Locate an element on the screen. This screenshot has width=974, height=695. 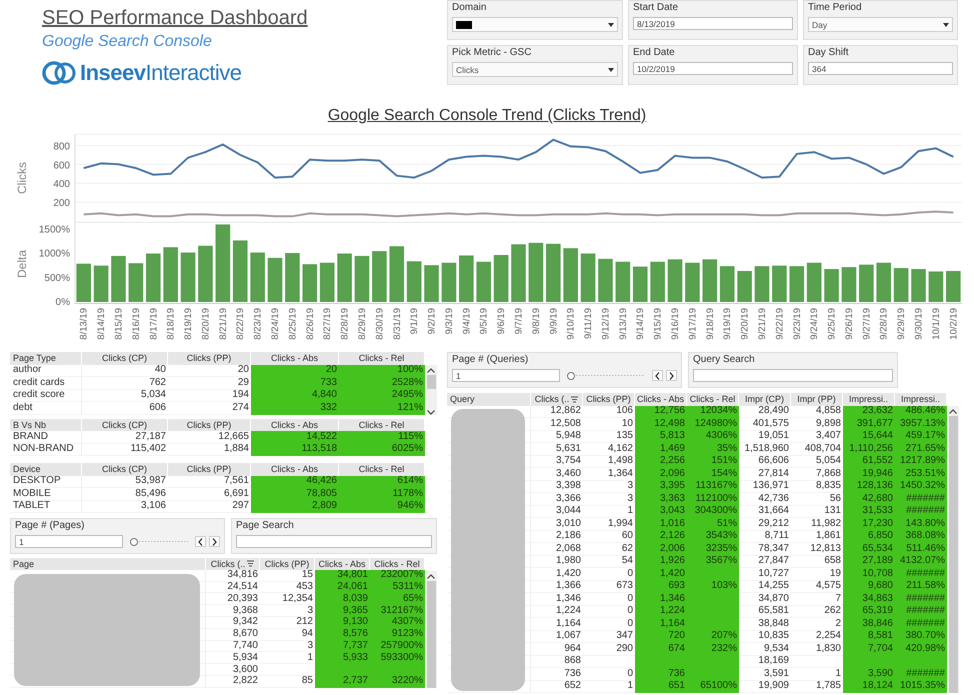
table-cell: 674 is located at coordinates (661, 649).